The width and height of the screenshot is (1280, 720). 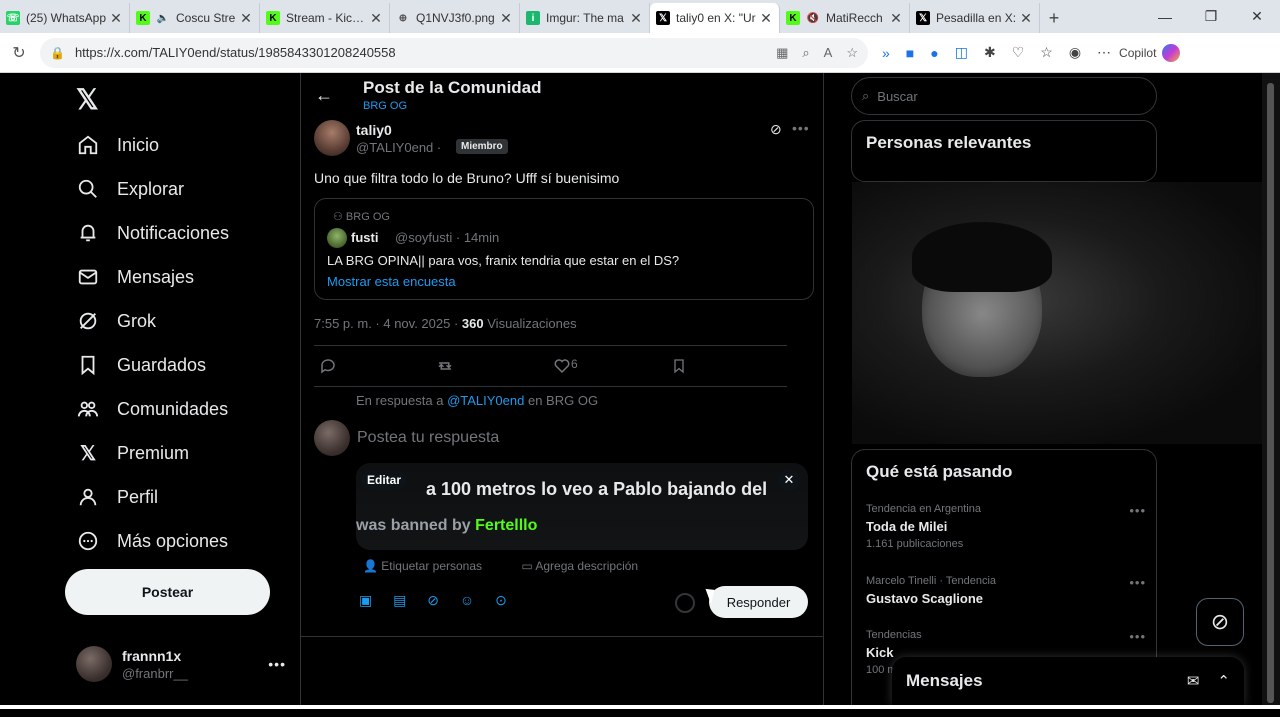 I want to click on copilot-button: Copilot, so click(x=1150, y=52).